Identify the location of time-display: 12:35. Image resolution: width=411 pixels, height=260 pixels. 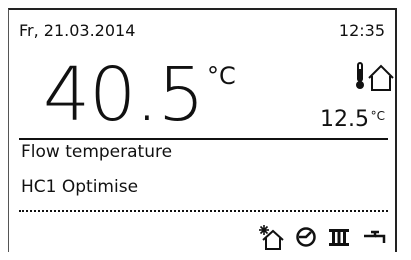
(361, 30).